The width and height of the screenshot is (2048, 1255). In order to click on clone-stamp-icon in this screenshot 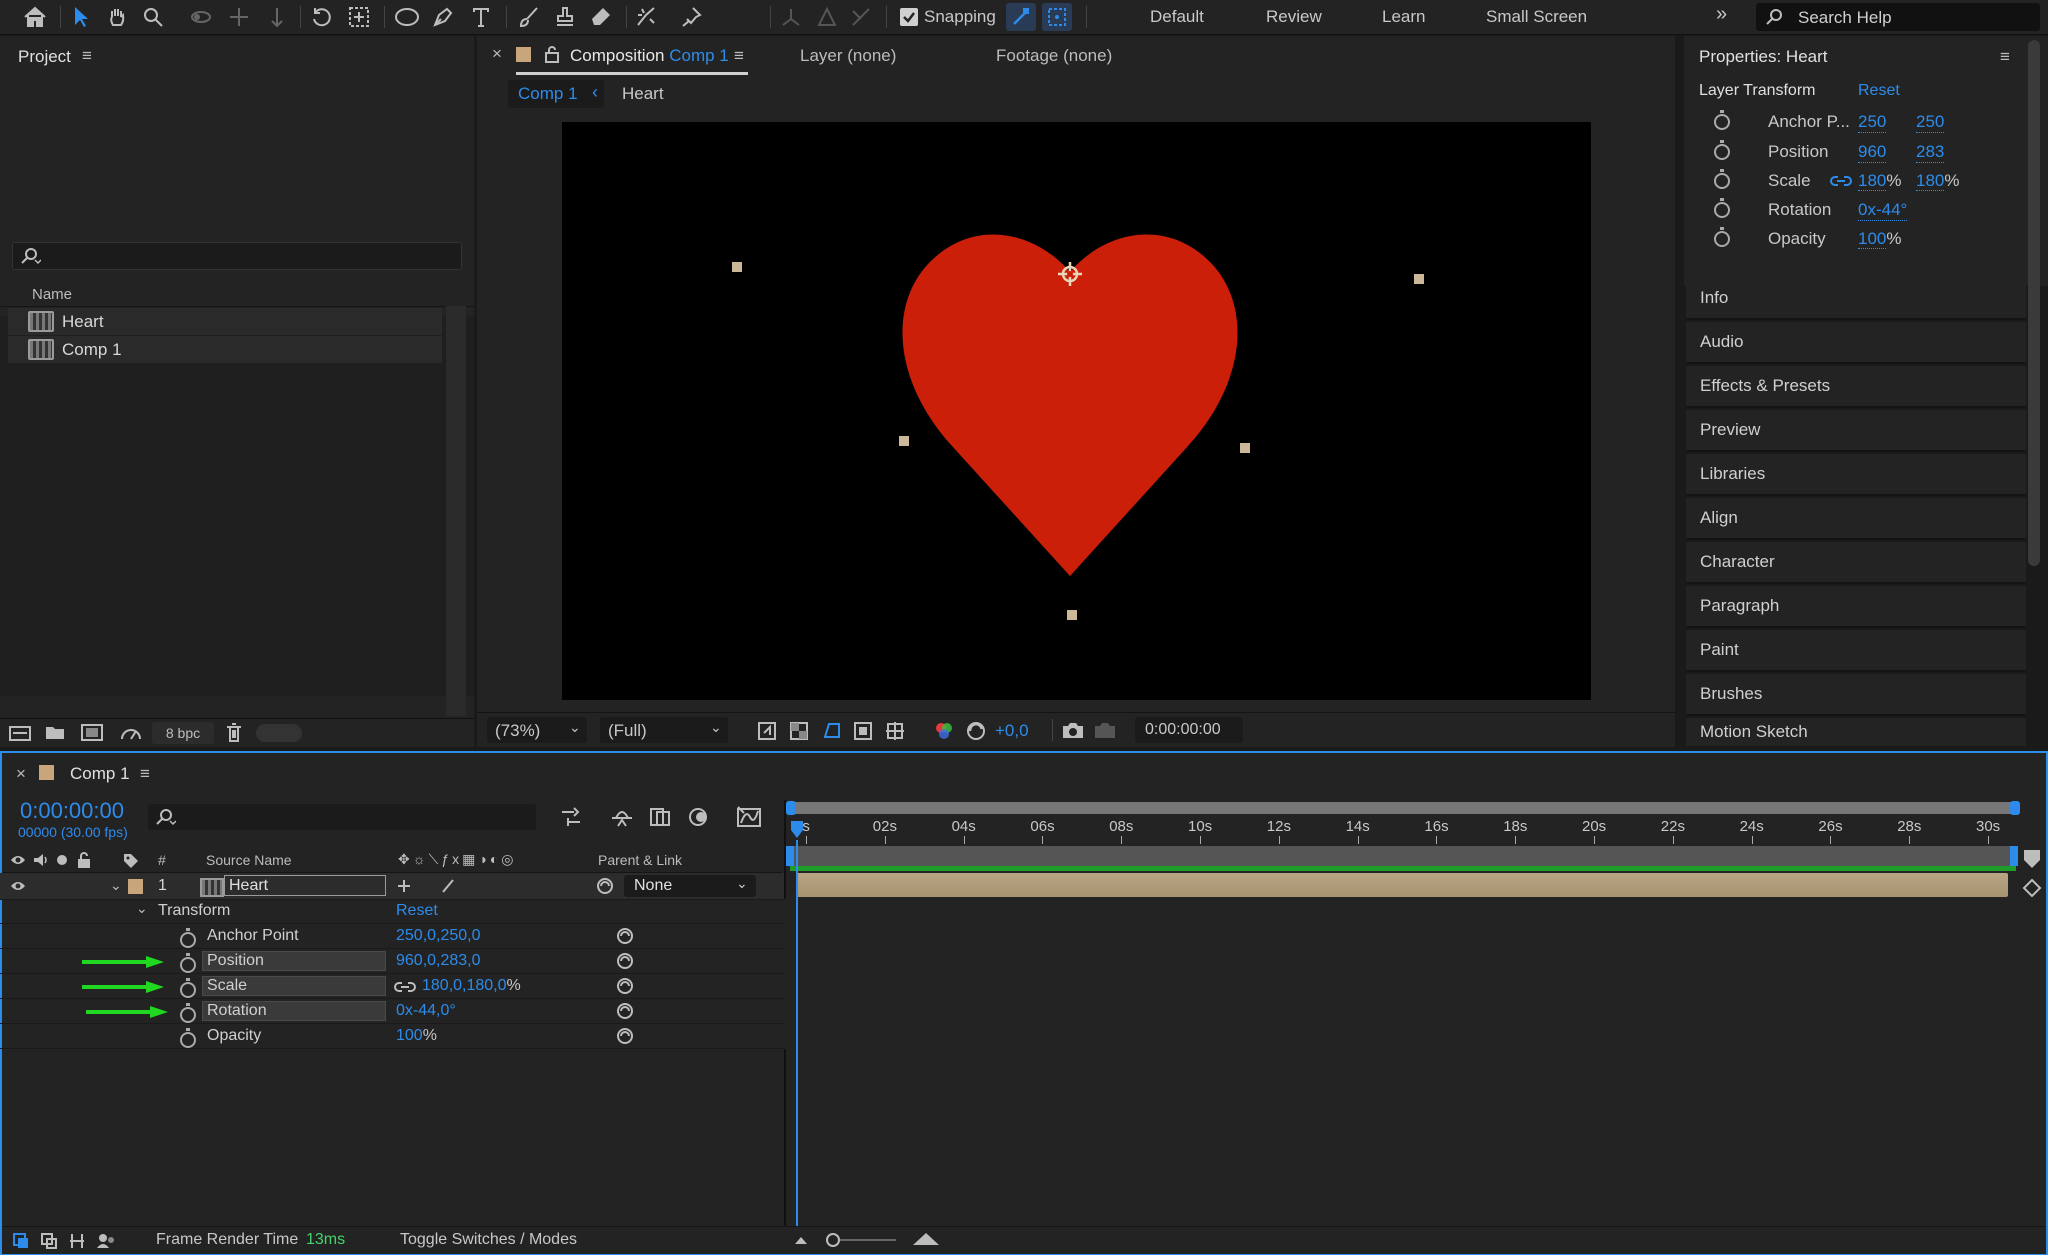, I will do `click(565, 17)`.